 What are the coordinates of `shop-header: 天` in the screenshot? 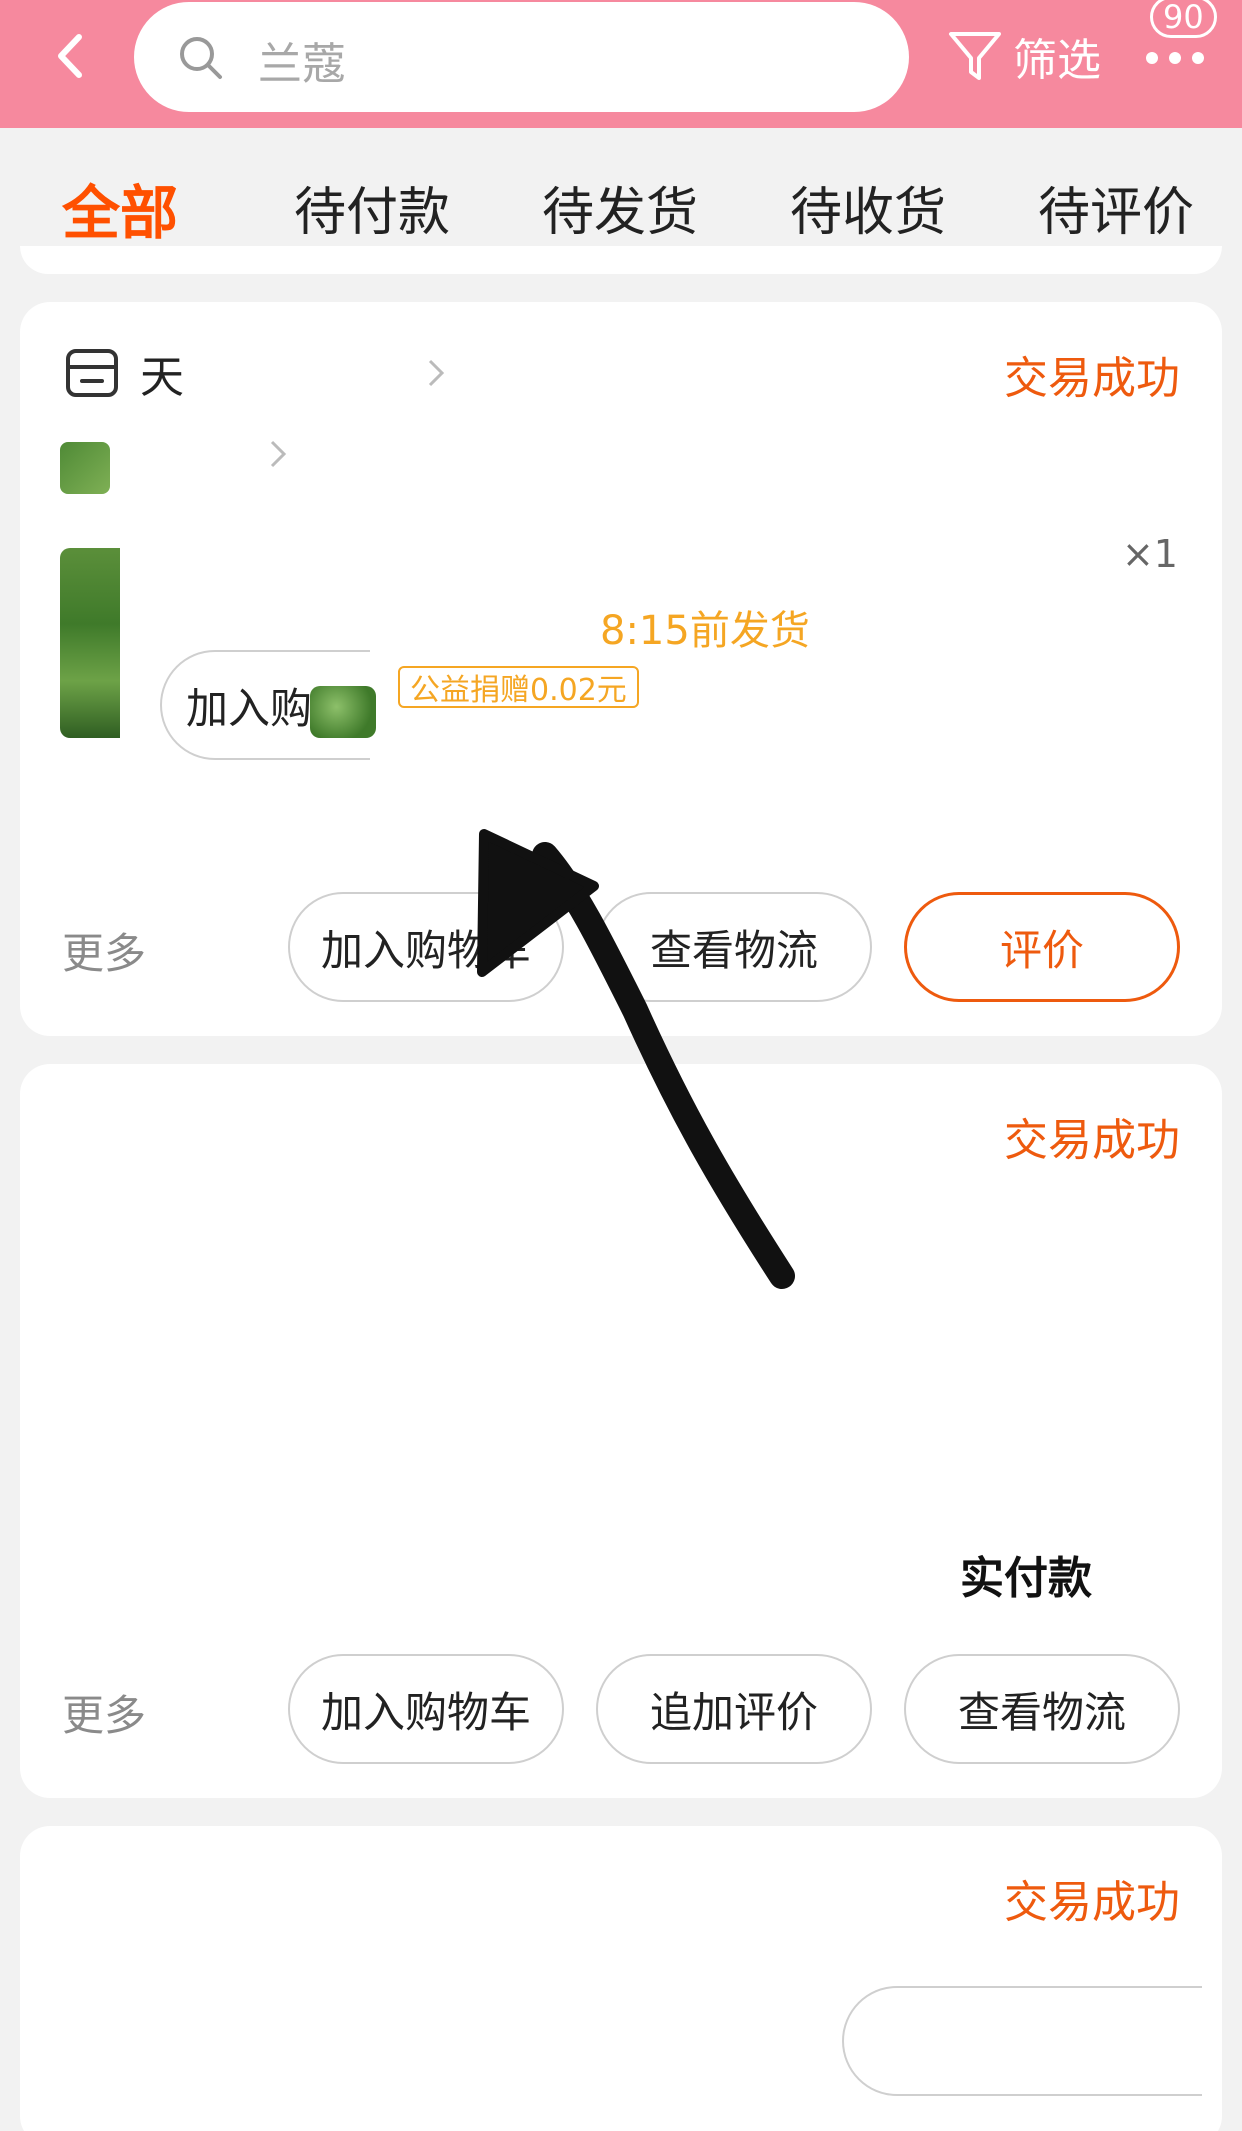 It's located at (255, 373).